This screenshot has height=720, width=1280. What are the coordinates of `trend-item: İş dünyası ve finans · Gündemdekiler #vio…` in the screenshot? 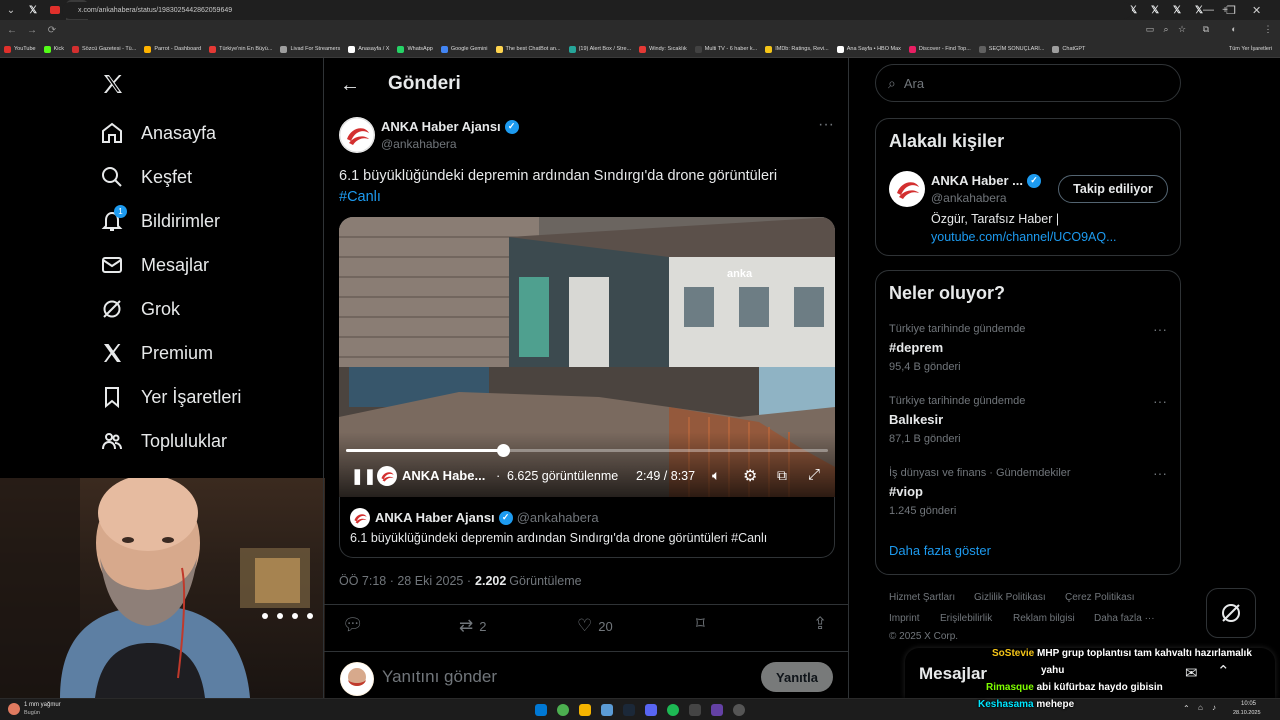 It's located at (1029, 491).